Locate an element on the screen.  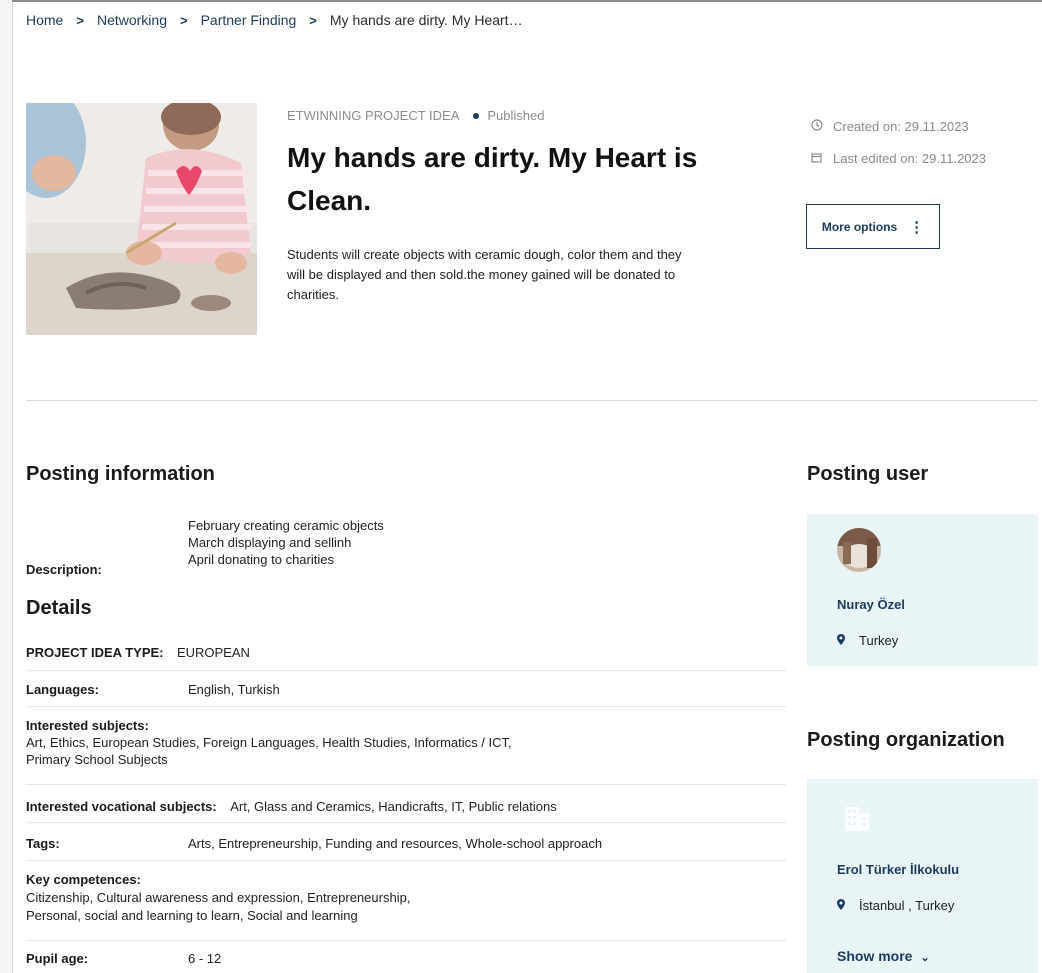
window-top-edge is located at coordinates (527, 1).